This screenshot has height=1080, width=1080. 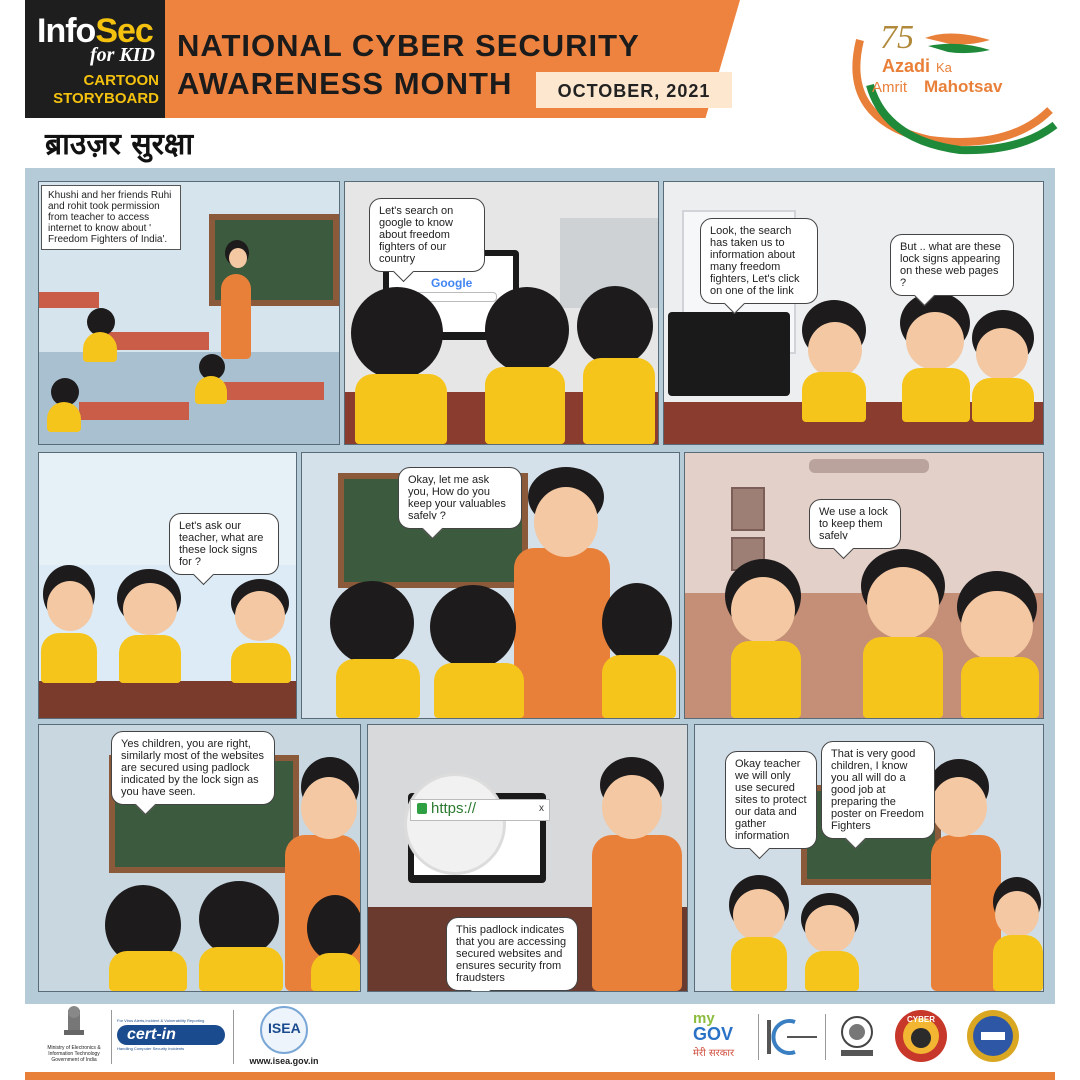 I want to click on magnifier-circle, so click(x=455, y=824).